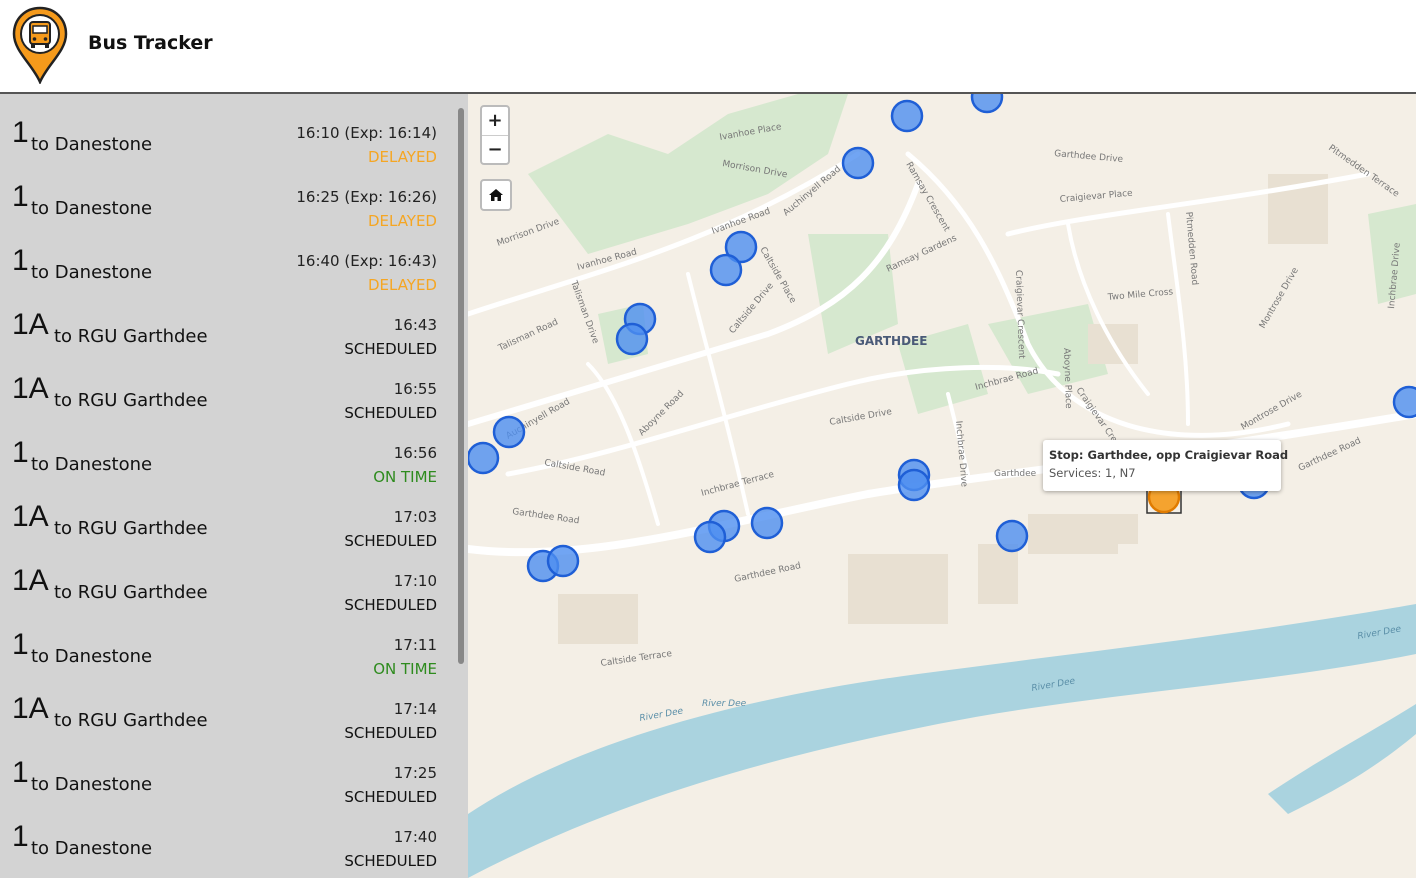 The image size is (1416, 878). I want to click on departure-row: 1 to Danestone 16:10 (Exp: 16:14) DELAYED, so click(225, 134).